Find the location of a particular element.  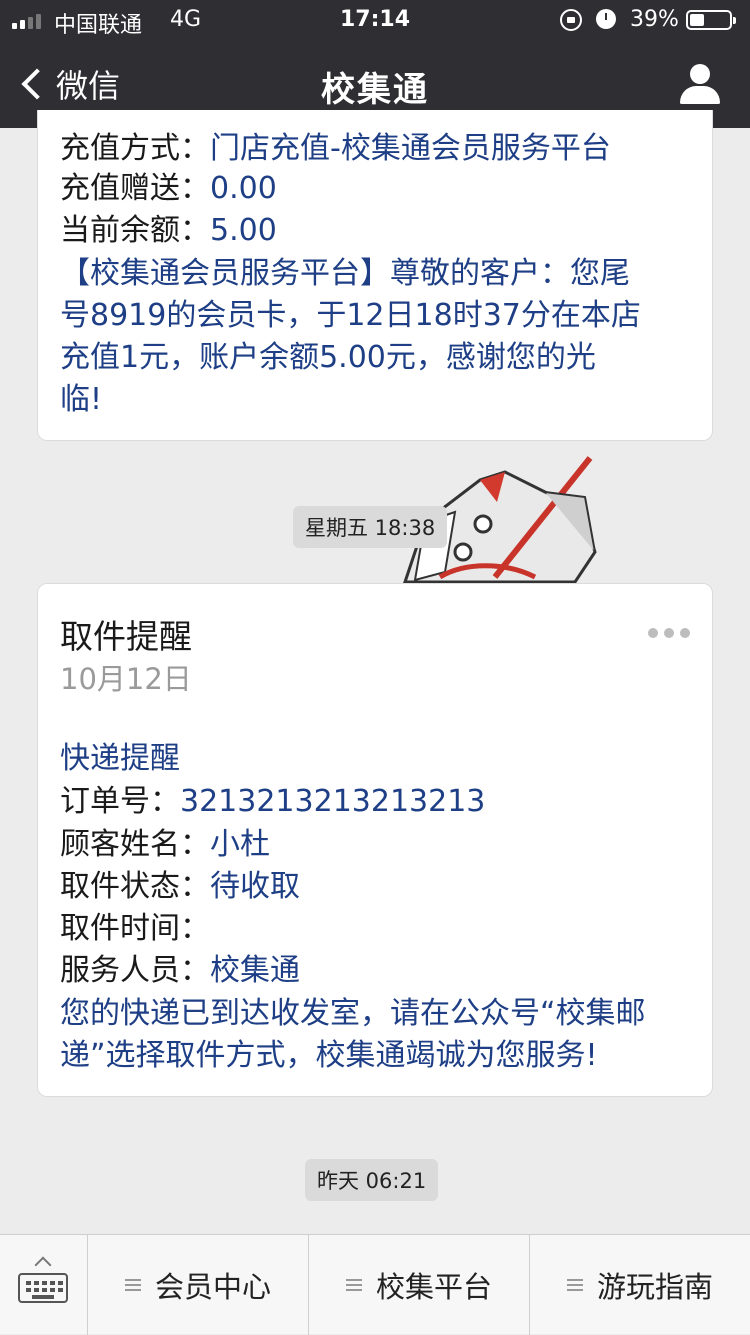

notice-line: 临! is located at coordinates (81, 399).